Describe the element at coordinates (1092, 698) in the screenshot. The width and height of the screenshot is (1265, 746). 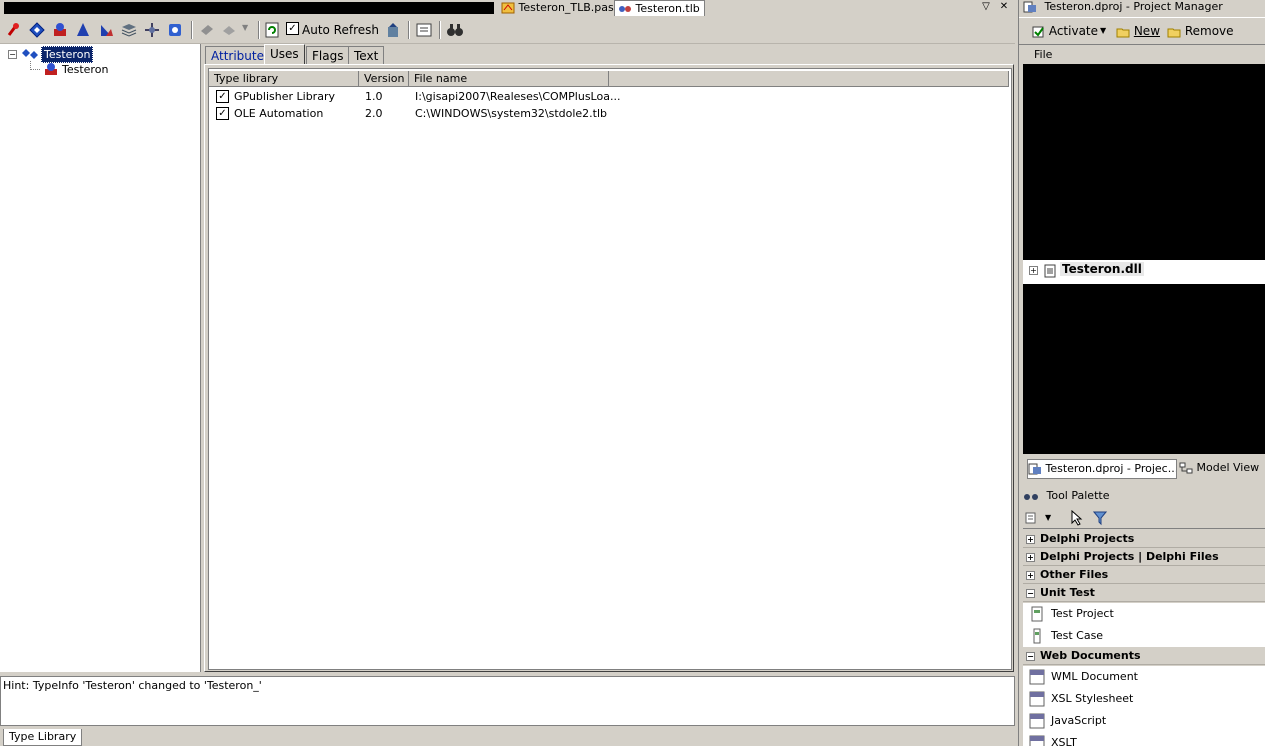
I see `palette-item-label: XSL Stylesheet` at that location.